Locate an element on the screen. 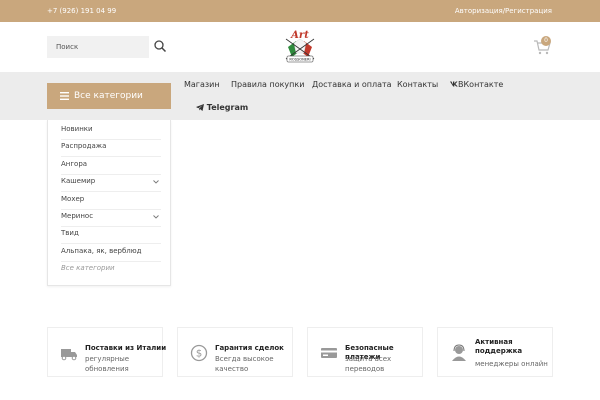  nav-link-contacts: Контакты is located at coordinates (417, 84).